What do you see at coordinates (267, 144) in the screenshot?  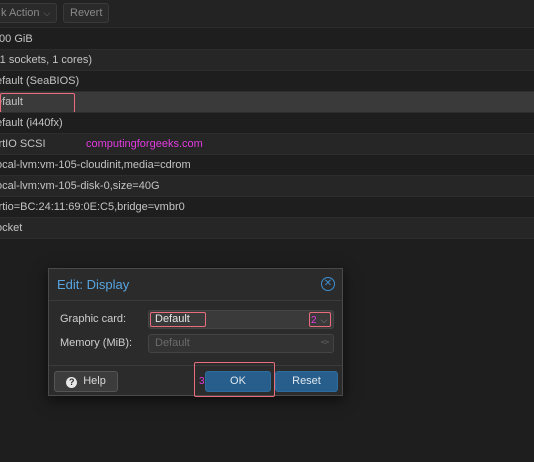 I see `list-item: irtIO SCSI computingforgeeks.com` at bounding box center [267, 144].